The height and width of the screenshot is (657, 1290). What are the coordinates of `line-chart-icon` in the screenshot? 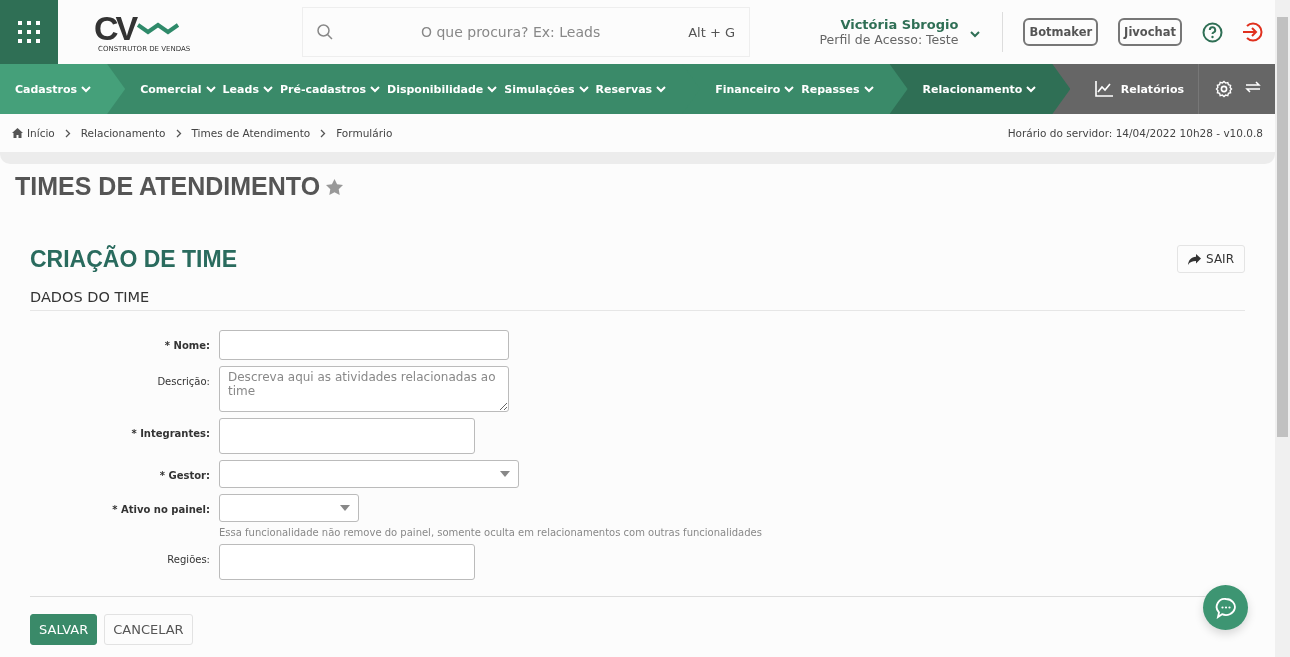 It's located at (1103, 89).